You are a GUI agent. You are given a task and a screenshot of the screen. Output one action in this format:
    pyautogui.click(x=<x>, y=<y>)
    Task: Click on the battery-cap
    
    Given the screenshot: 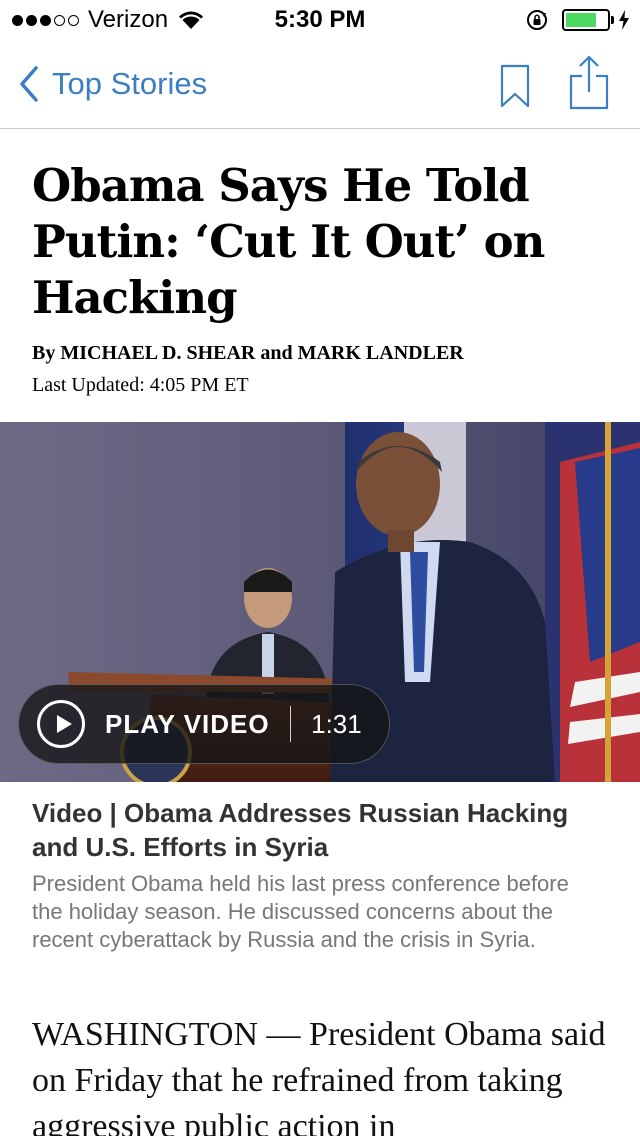 What is the action you would take?
    pyautogui.click(x=612, y=20)
    